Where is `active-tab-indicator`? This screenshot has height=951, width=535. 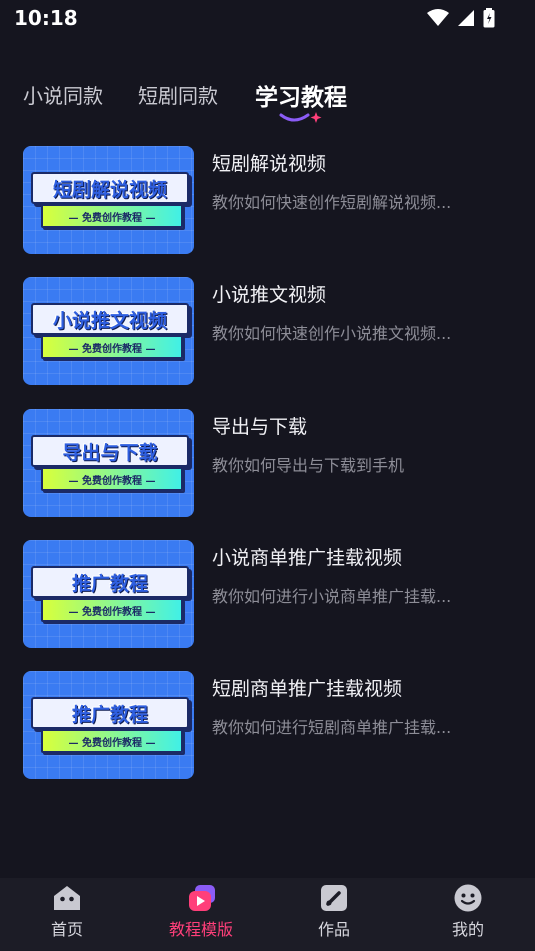 active-tab-indicator is located at coordinates (301, 119).